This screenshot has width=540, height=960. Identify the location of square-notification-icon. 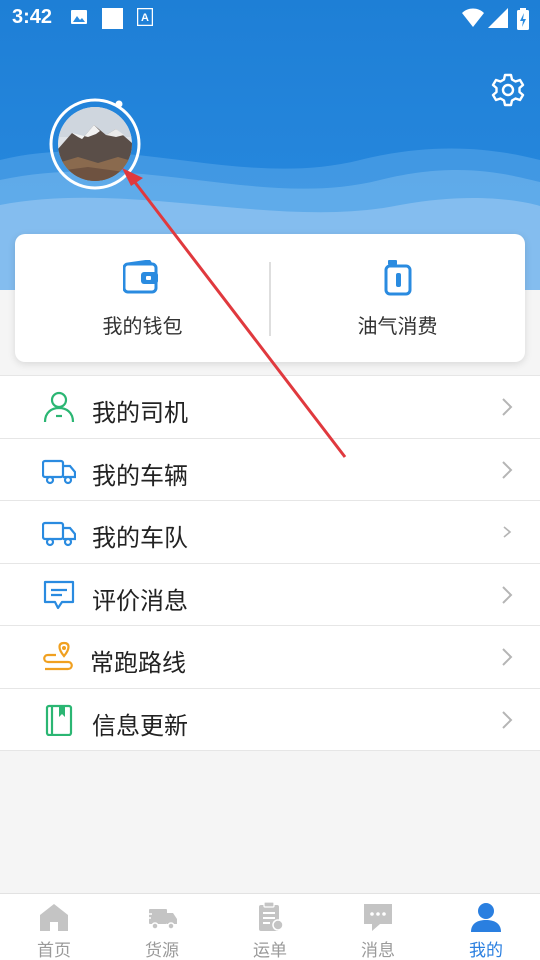
(112, 18).